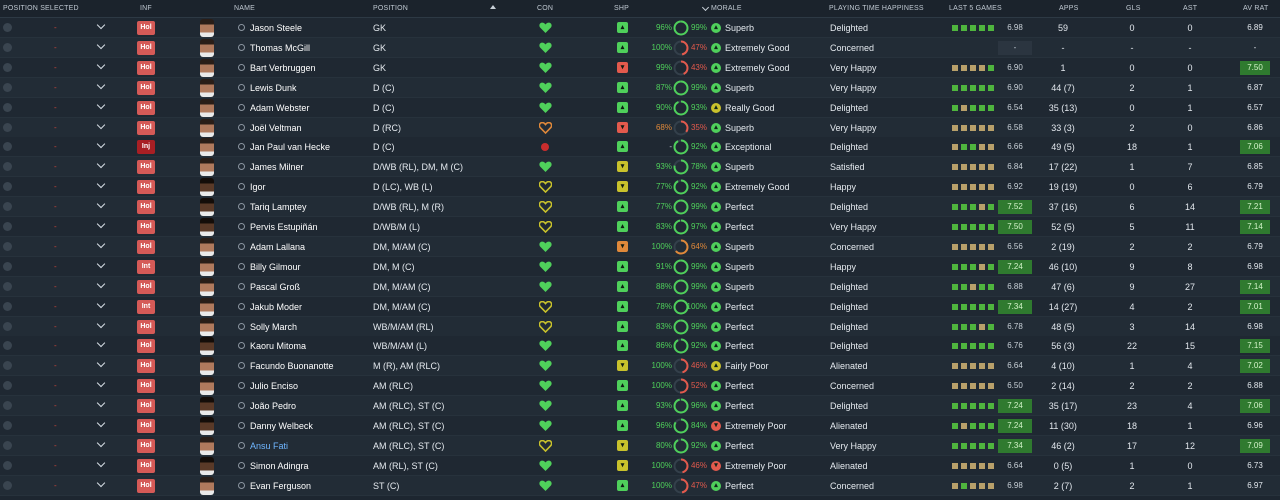 This screenshot has height=500, width=1280. Describe the element at coordinates (280, 48) in the screenshot. I see `player-name: Thomas McGill` at that location.